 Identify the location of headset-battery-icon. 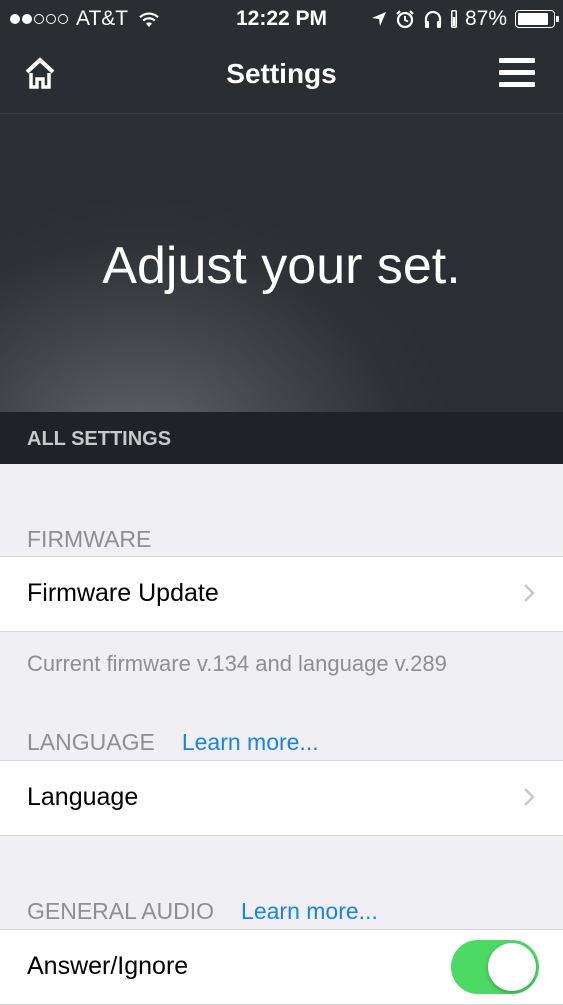
(453, 19).